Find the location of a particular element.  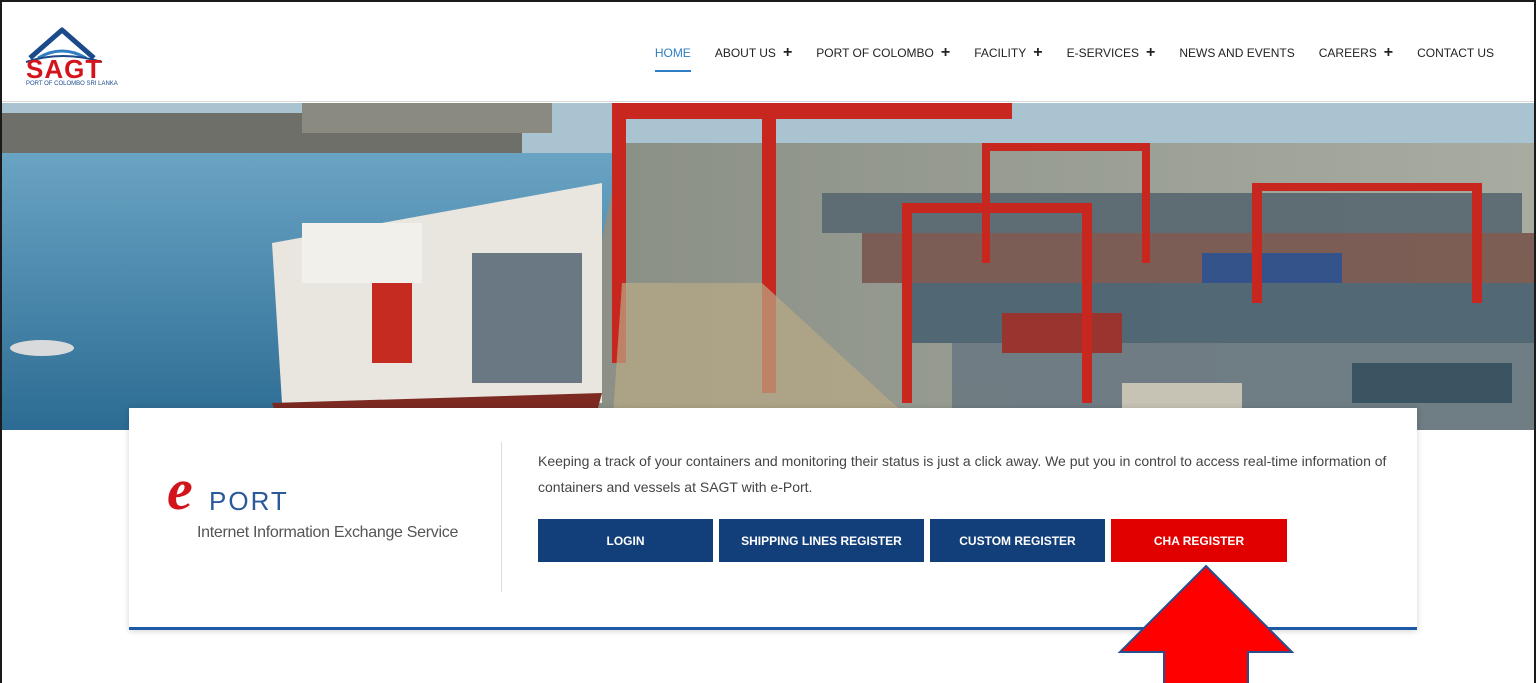

eport-tagline: Internet Information Exchange Service is located at coordinates (328, 532).